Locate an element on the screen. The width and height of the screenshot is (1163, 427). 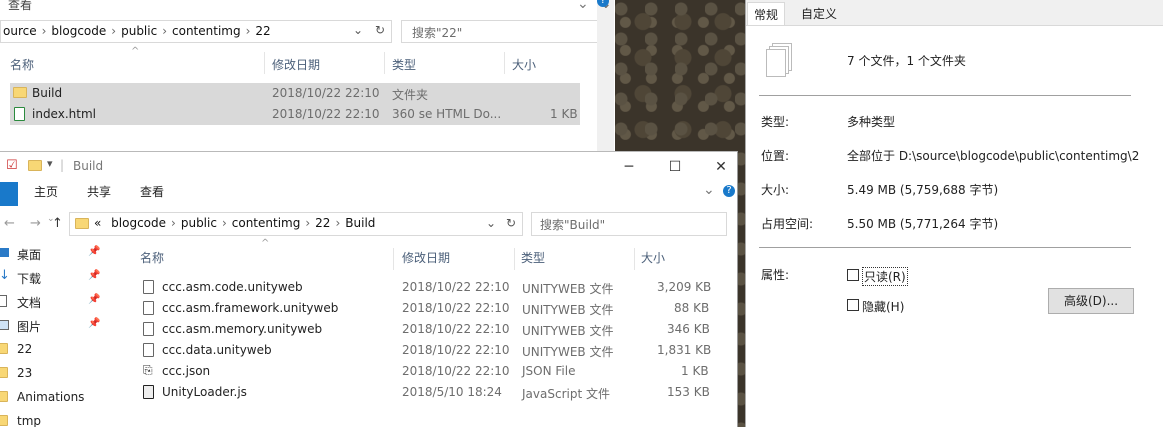
tab-file is located at coordinates (9, 194).